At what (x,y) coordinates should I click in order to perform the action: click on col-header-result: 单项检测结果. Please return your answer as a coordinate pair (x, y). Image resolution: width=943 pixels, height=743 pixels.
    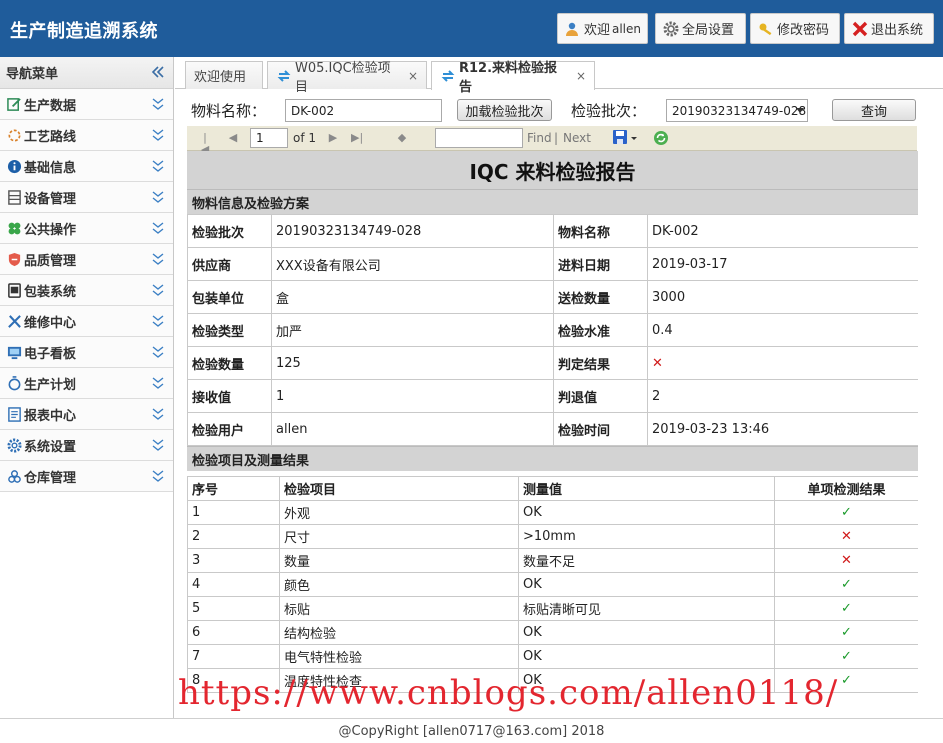
    Looking at the image, I should click on (846, 488).